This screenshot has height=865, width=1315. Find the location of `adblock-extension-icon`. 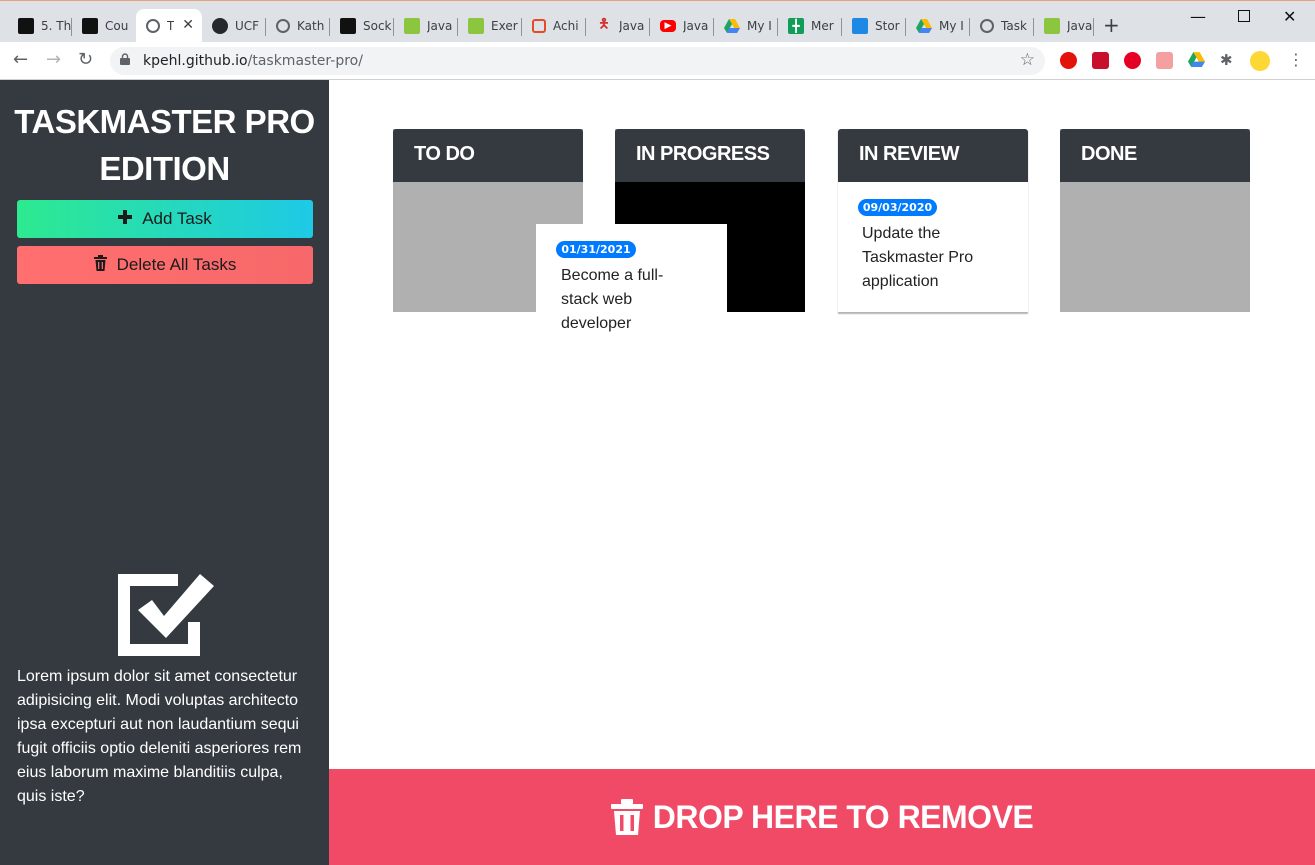

adblock-extension-icon is located at coordinates (1068, 60).